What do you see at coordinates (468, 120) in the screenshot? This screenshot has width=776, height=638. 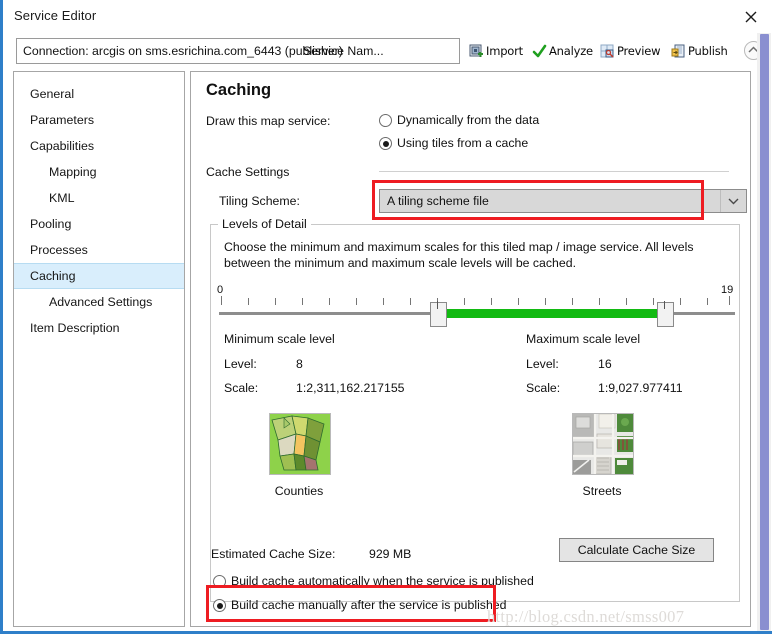 I see `radio-dynamically-from-data-label: Dynamically from the data` at bounding box center [468, 120].